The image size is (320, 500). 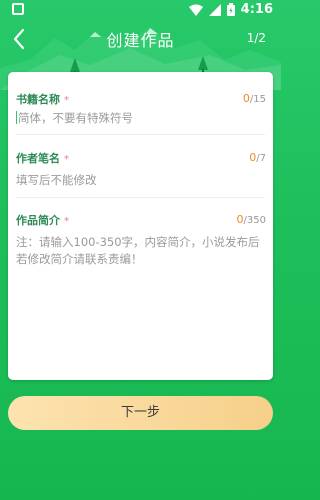 I want to click on book-name-input: 简体，不要有特殊符号, so click(x=140, y=118).